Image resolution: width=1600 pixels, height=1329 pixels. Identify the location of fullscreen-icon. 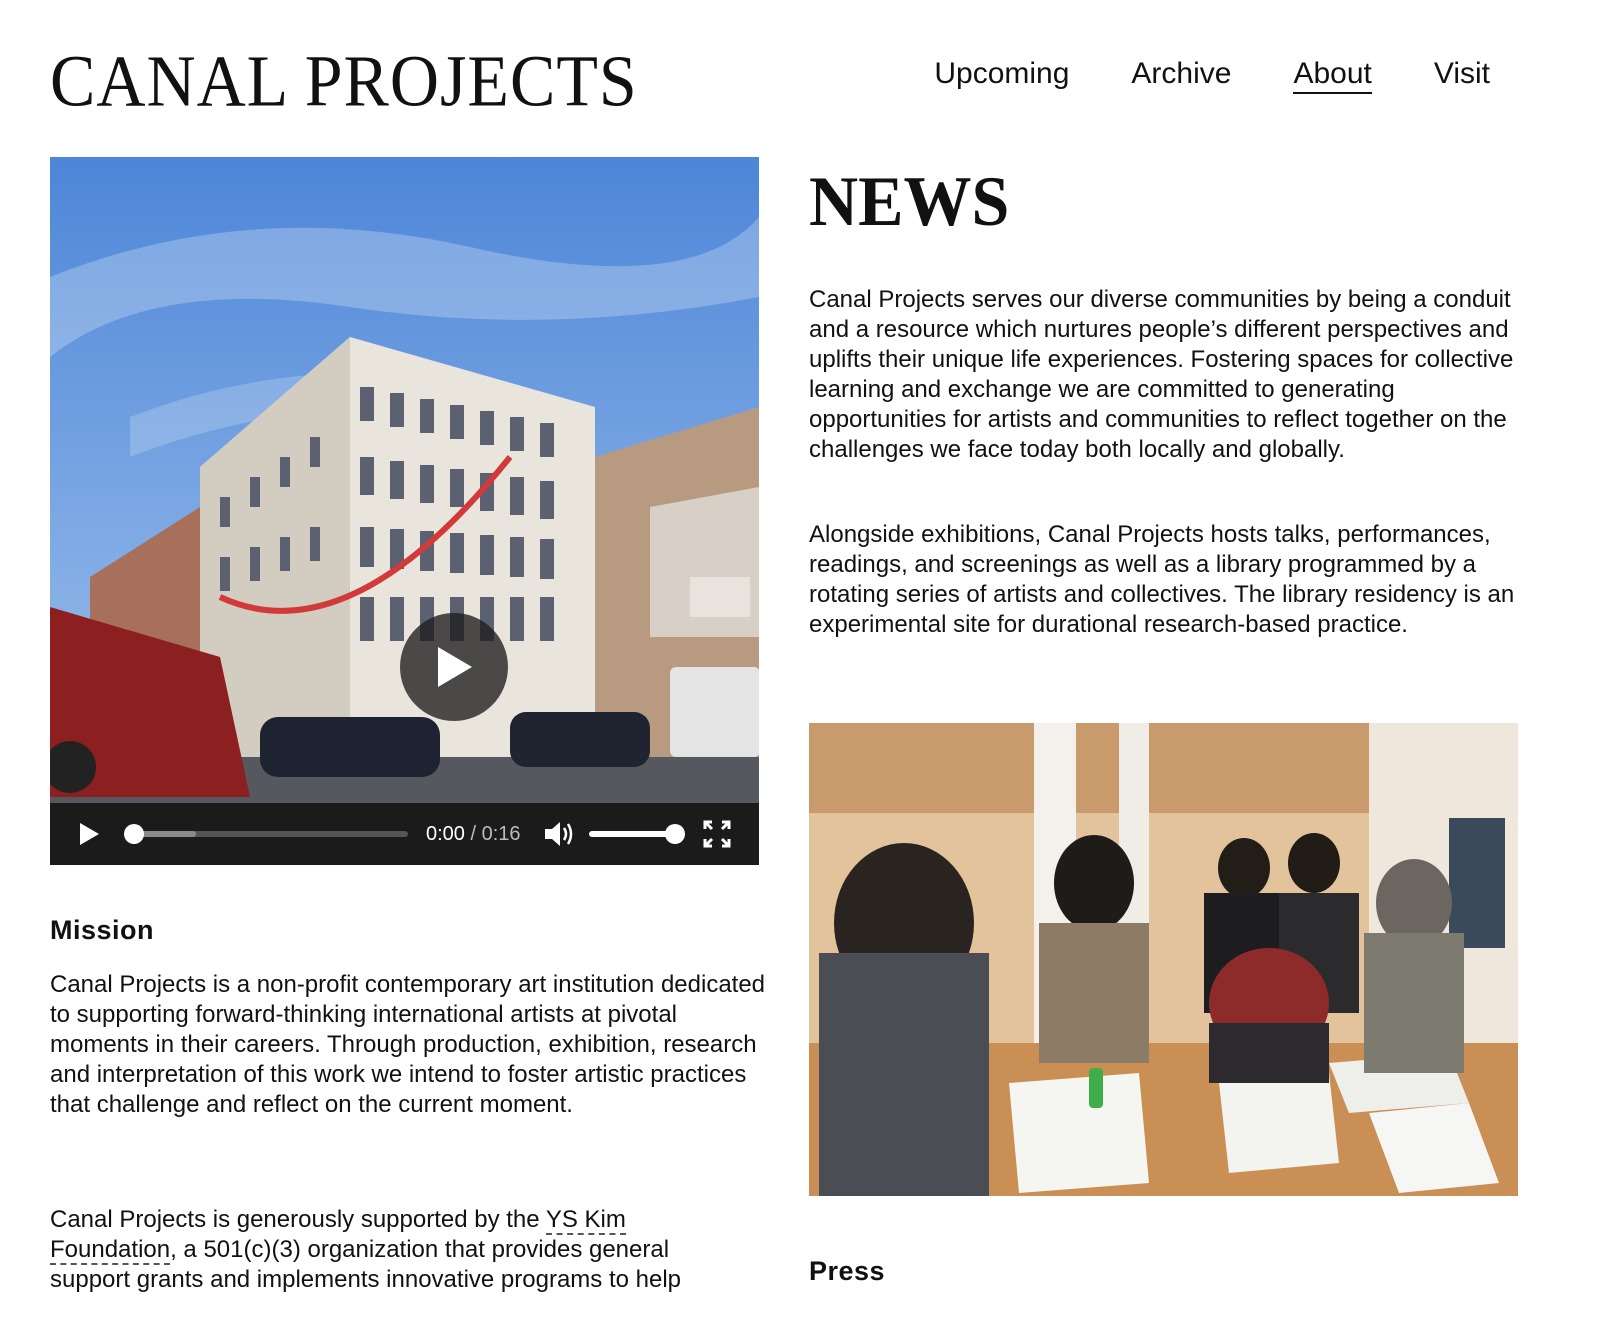
(717, 834).